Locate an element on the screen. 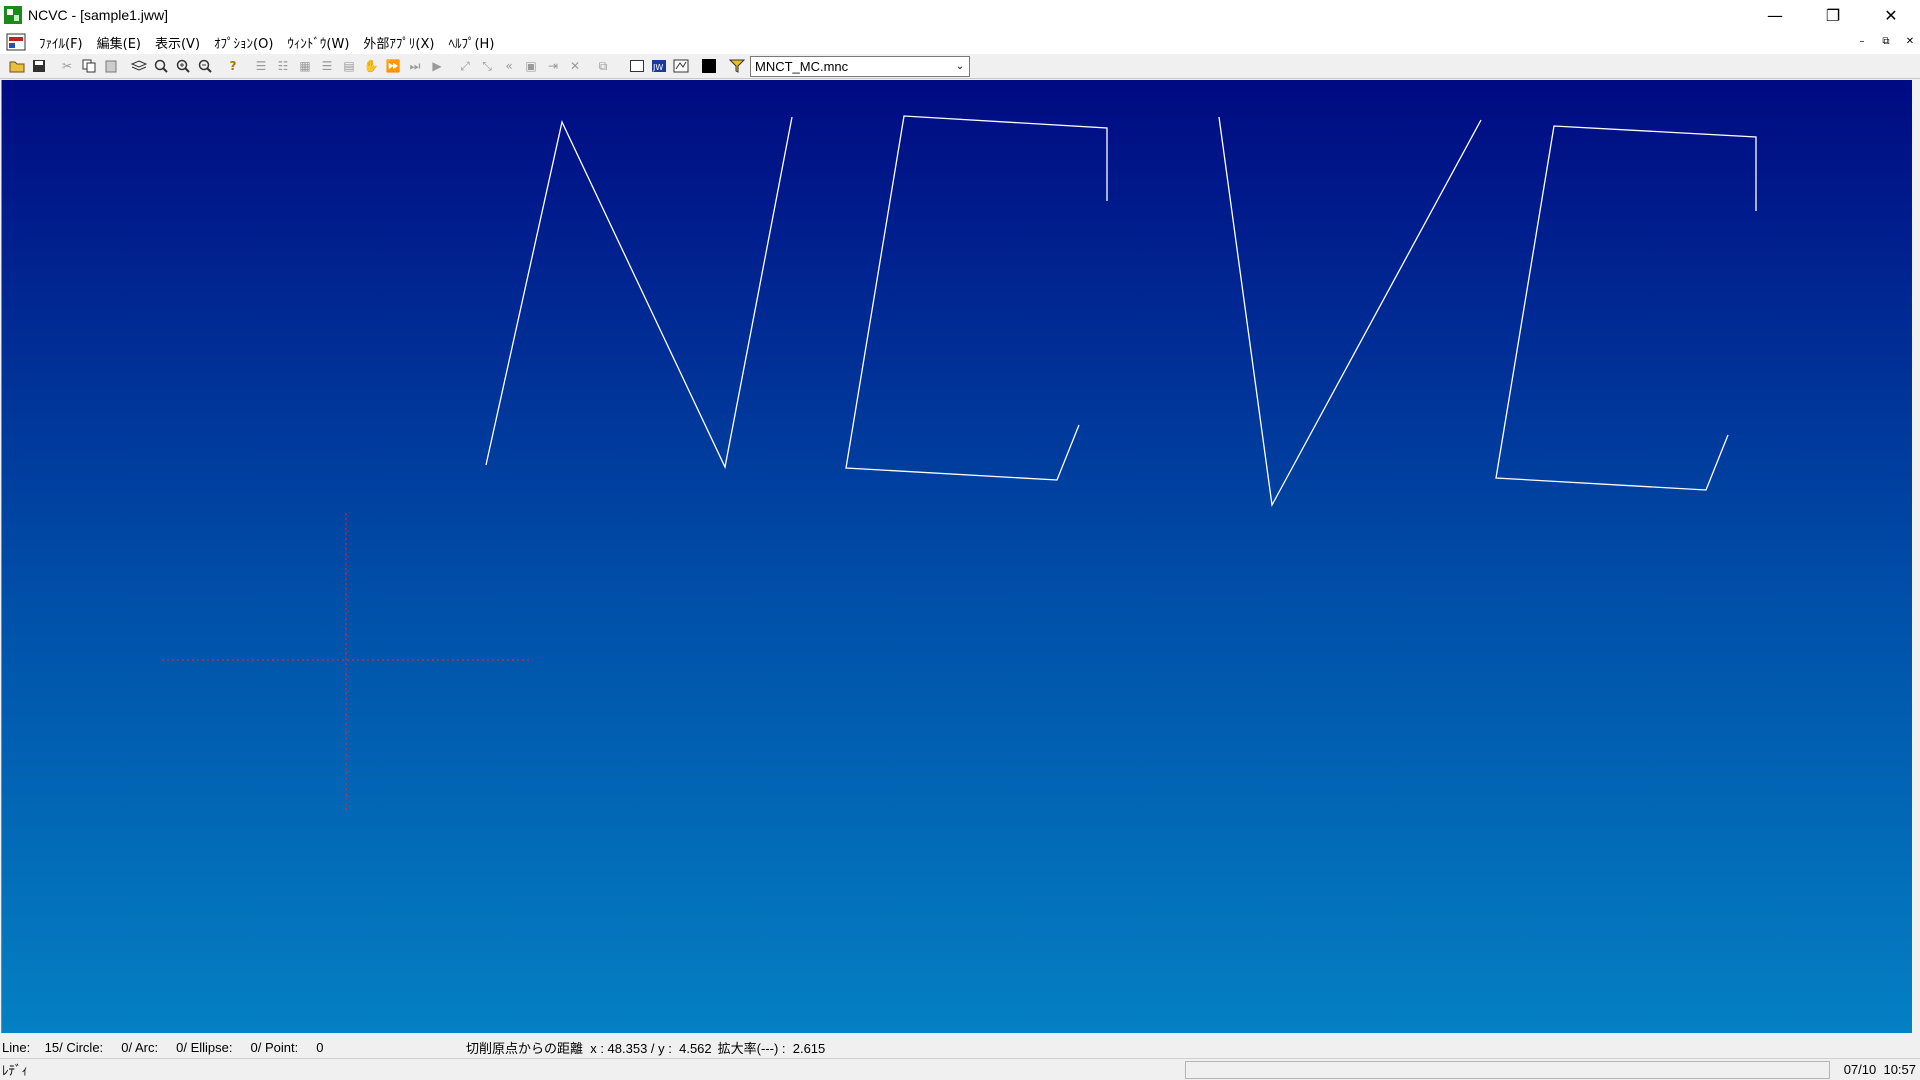 This screenshot has width=1920, height=1080. layers-icon is located at coordinates (139, 66).